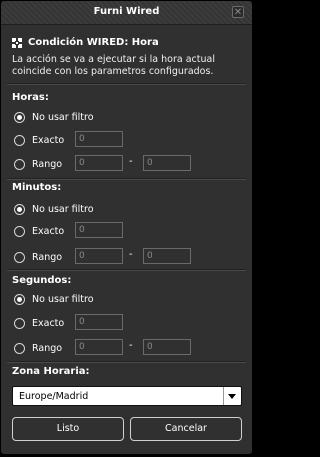 Image resolution: width=320 pixels, height=457 pixels. What do you see at coordinates (99, 322) in the screenshot?
I see `seconds-exact-input: 0` at bounding box center [99, 322].